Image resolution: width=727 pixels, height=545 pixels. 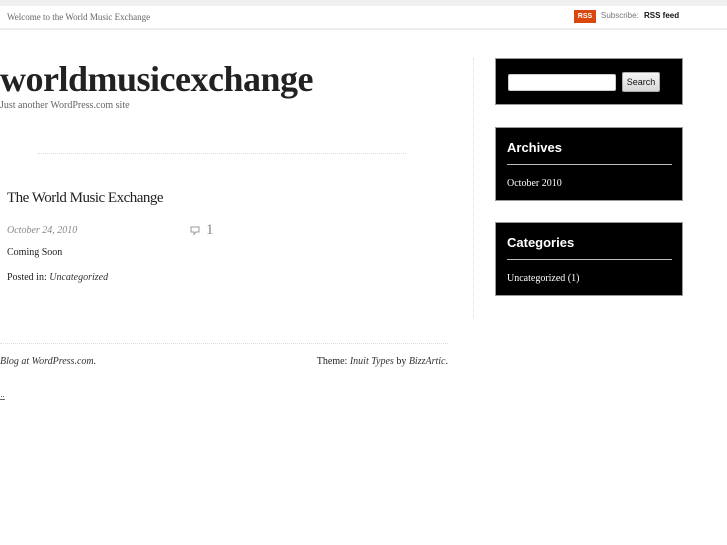 What do you see at coordinates (195, 231) in the screenshot?
I see `comment-bubble-icon` at bounding box center [195, 231].